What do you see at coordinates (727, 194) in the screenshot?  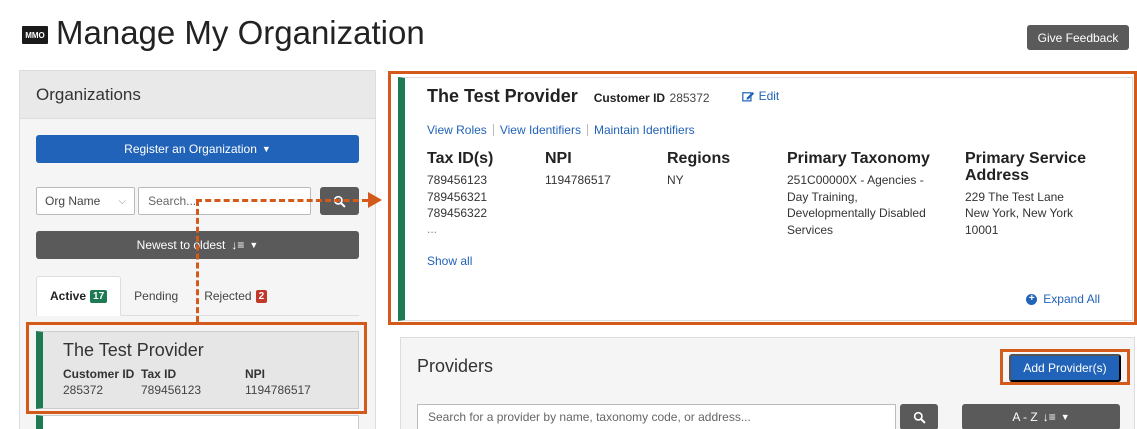 I see `regions-column: Regions NY` at bounding box center [727, 194].